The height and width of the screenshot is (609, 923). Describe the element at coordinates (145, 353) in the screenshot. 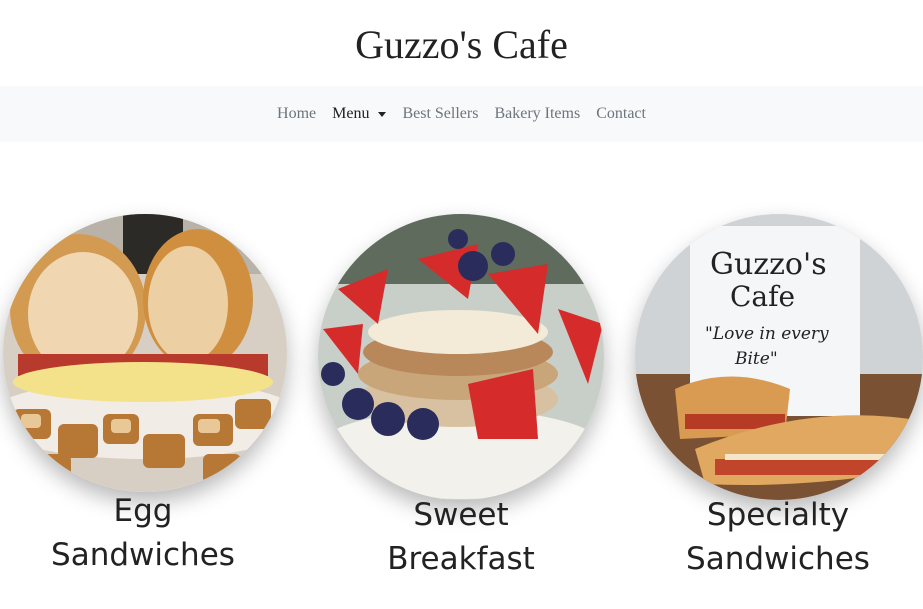

I see `egg-sandwich-image` at that location.